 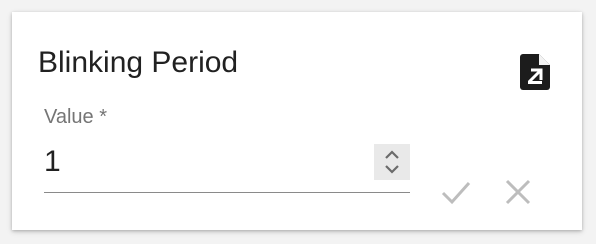 What do you see at coordinates (138, 62) in the screenshot?
I see `dialog-title: Blinking Period` at bounding box center [138, 62].